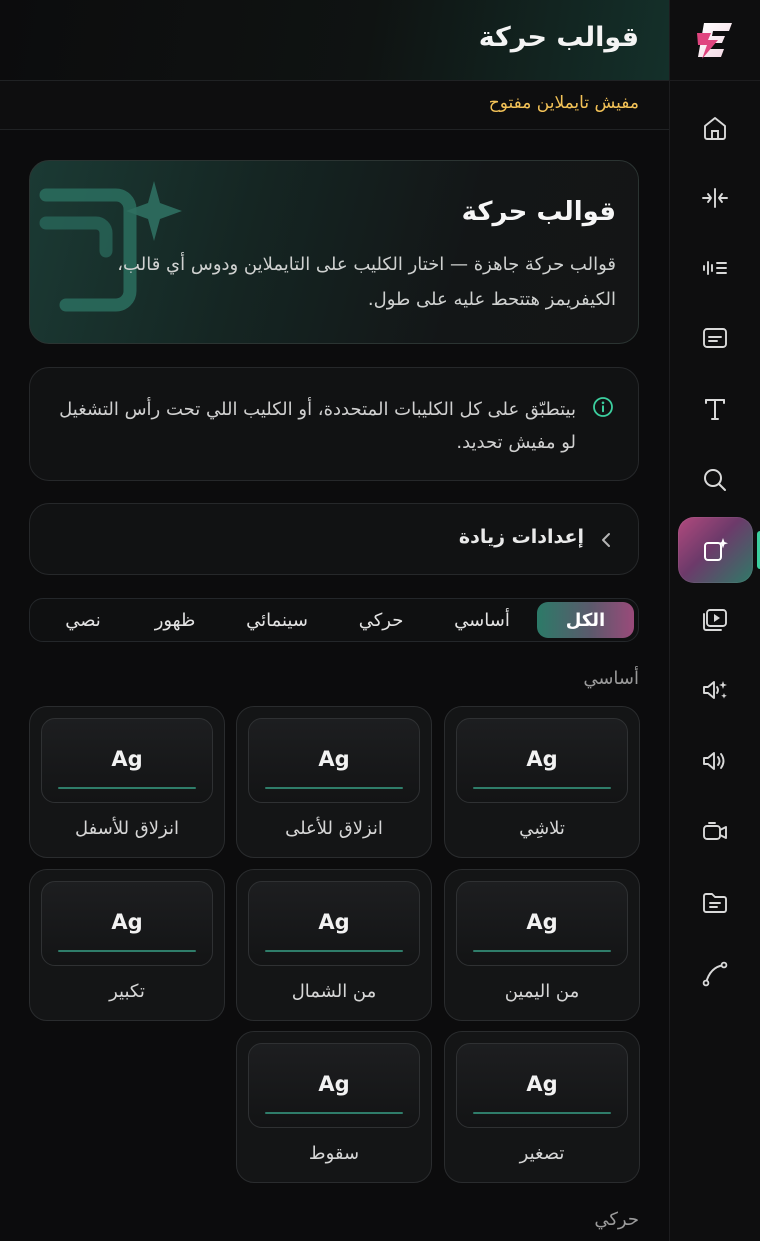 The width and height of the screenshot is (760, 1241). I want to click on panel-header: قوالب حركة, so click(334, 40).